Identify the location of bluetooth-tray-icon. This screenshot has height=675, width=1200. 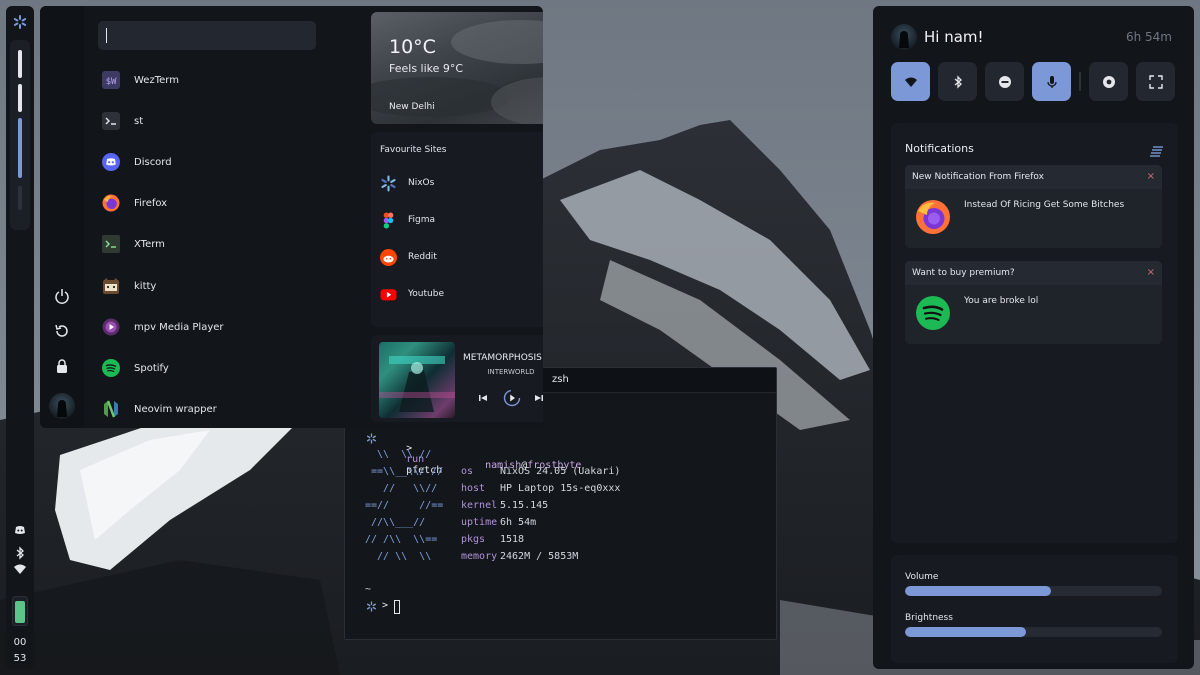
(20, 553).